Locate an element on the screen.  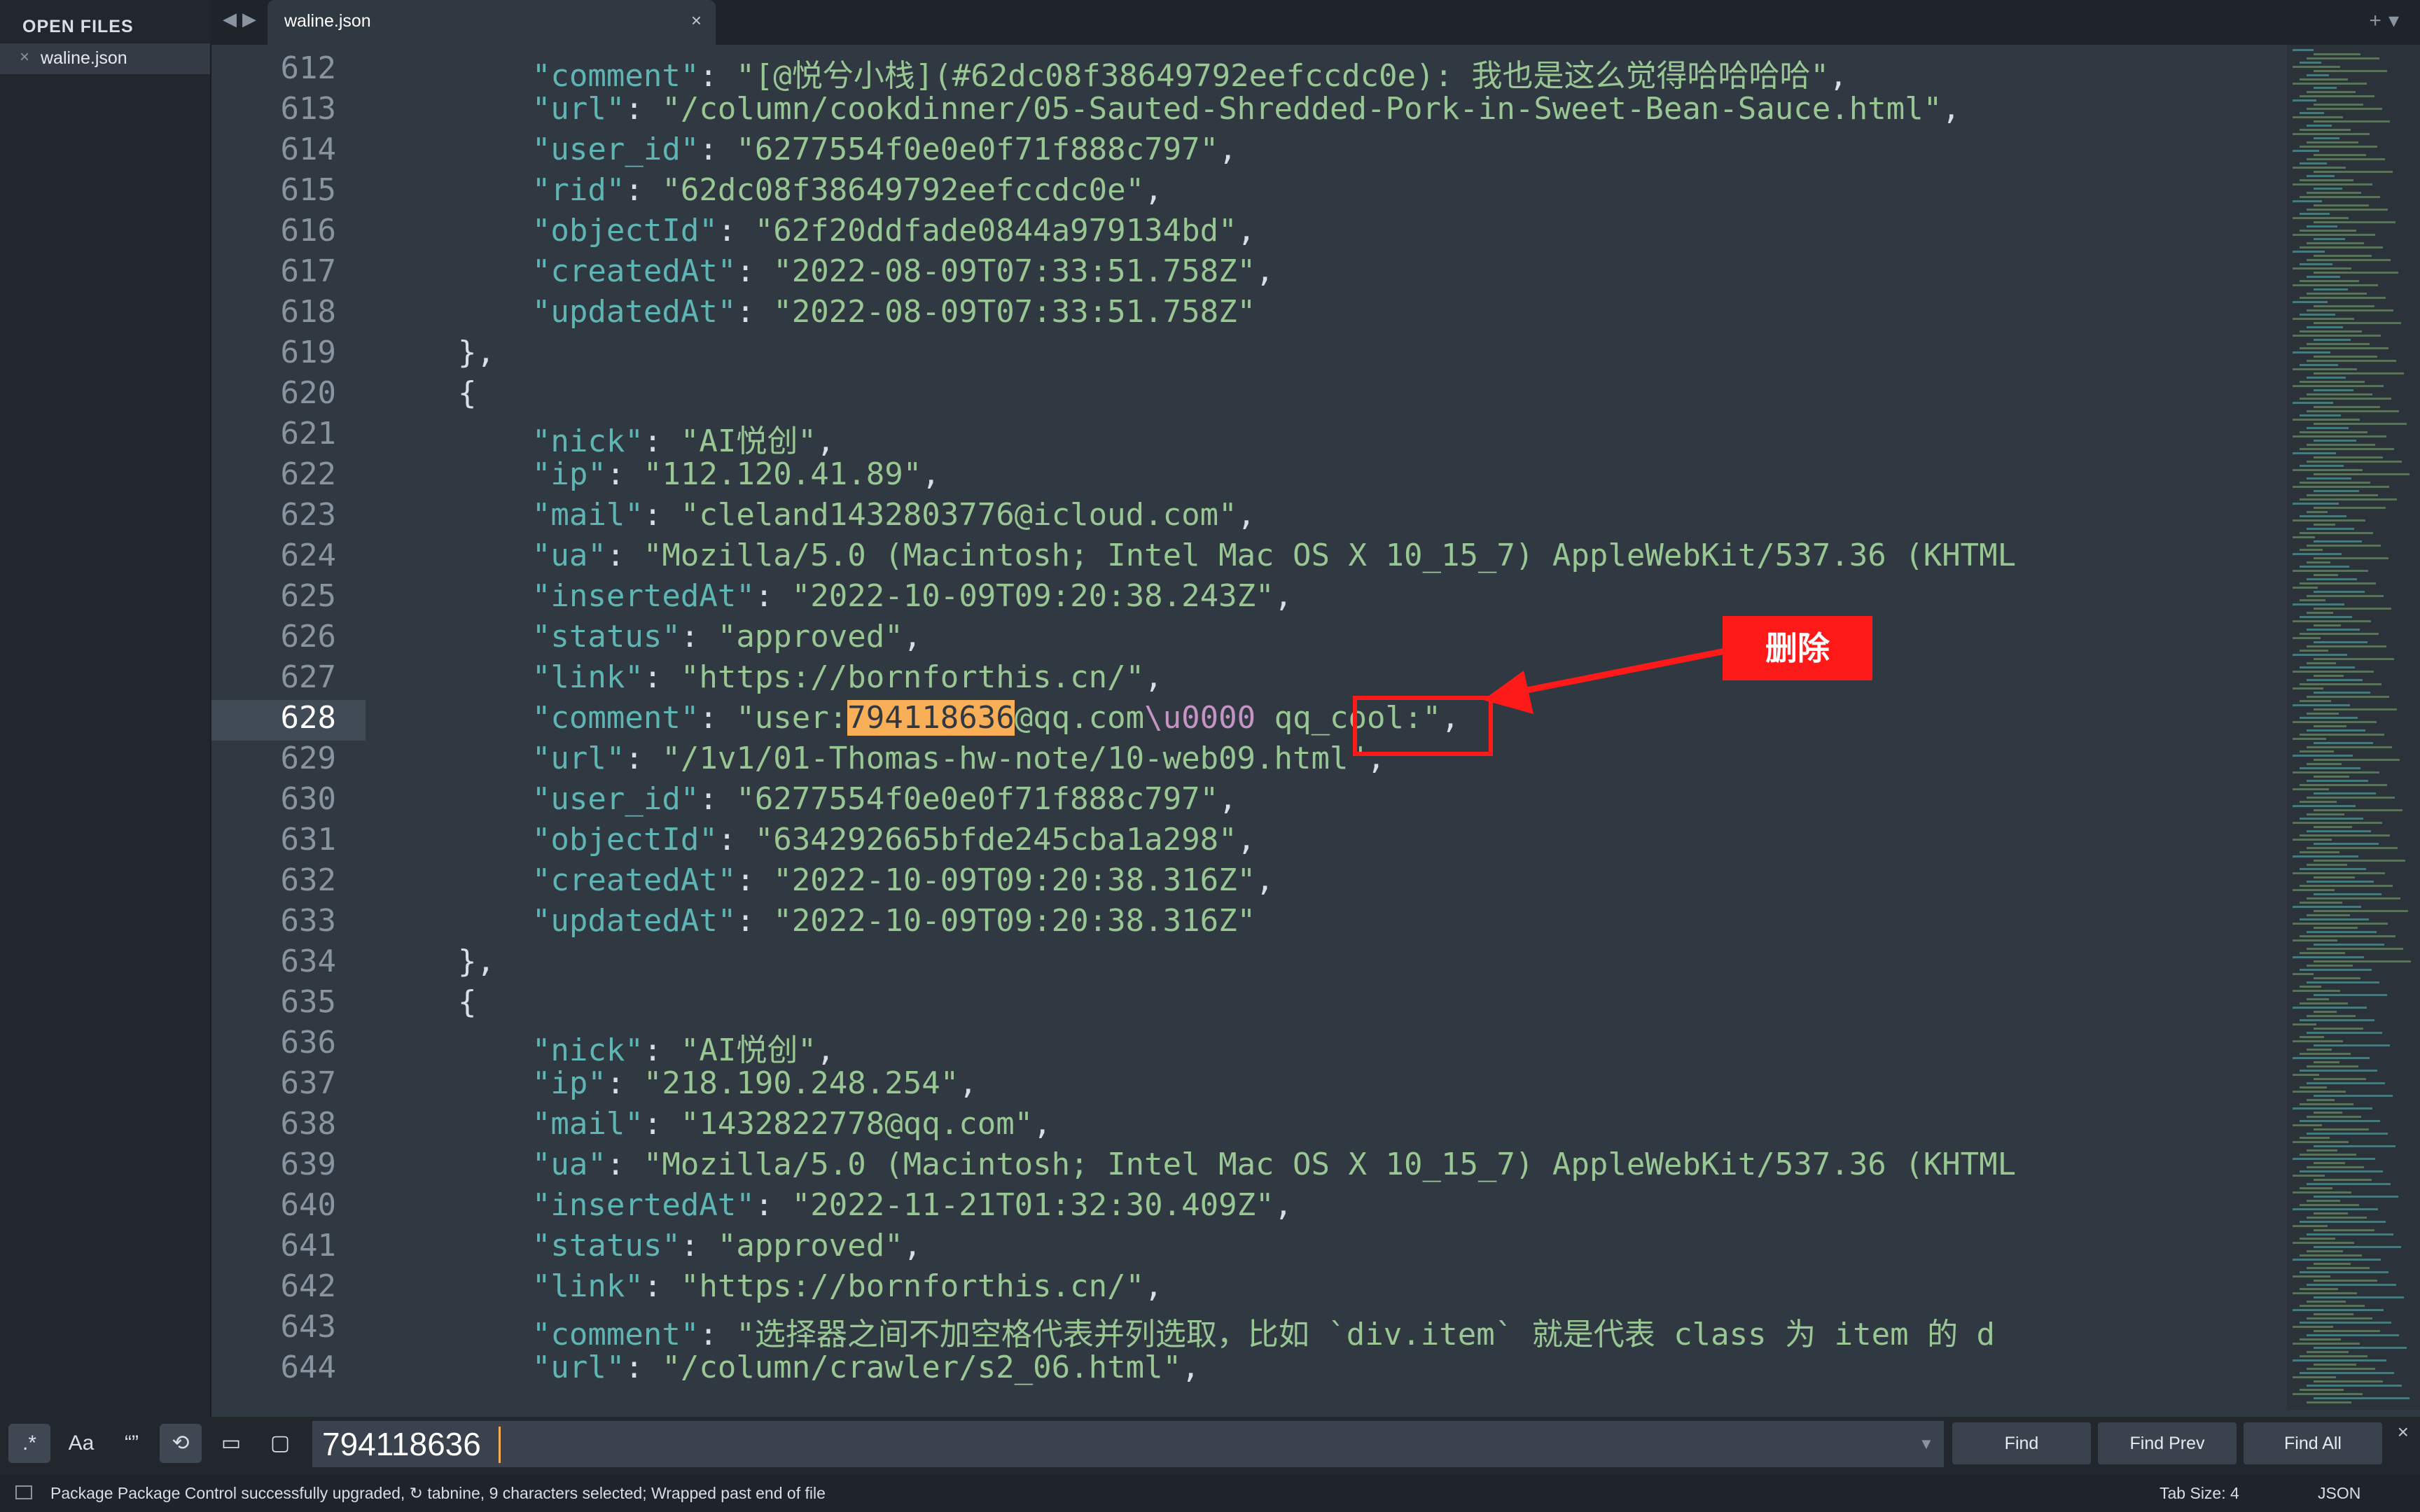
minimap is located at coordinates (2353, 727).